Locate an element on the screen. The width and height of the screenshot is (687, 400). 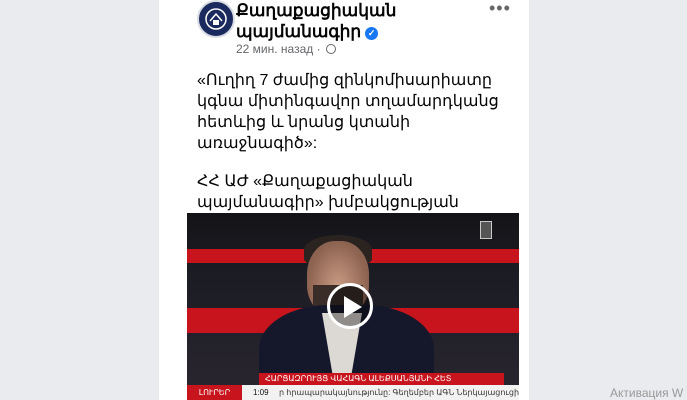
play-icon is located at coordinates (353, 307).